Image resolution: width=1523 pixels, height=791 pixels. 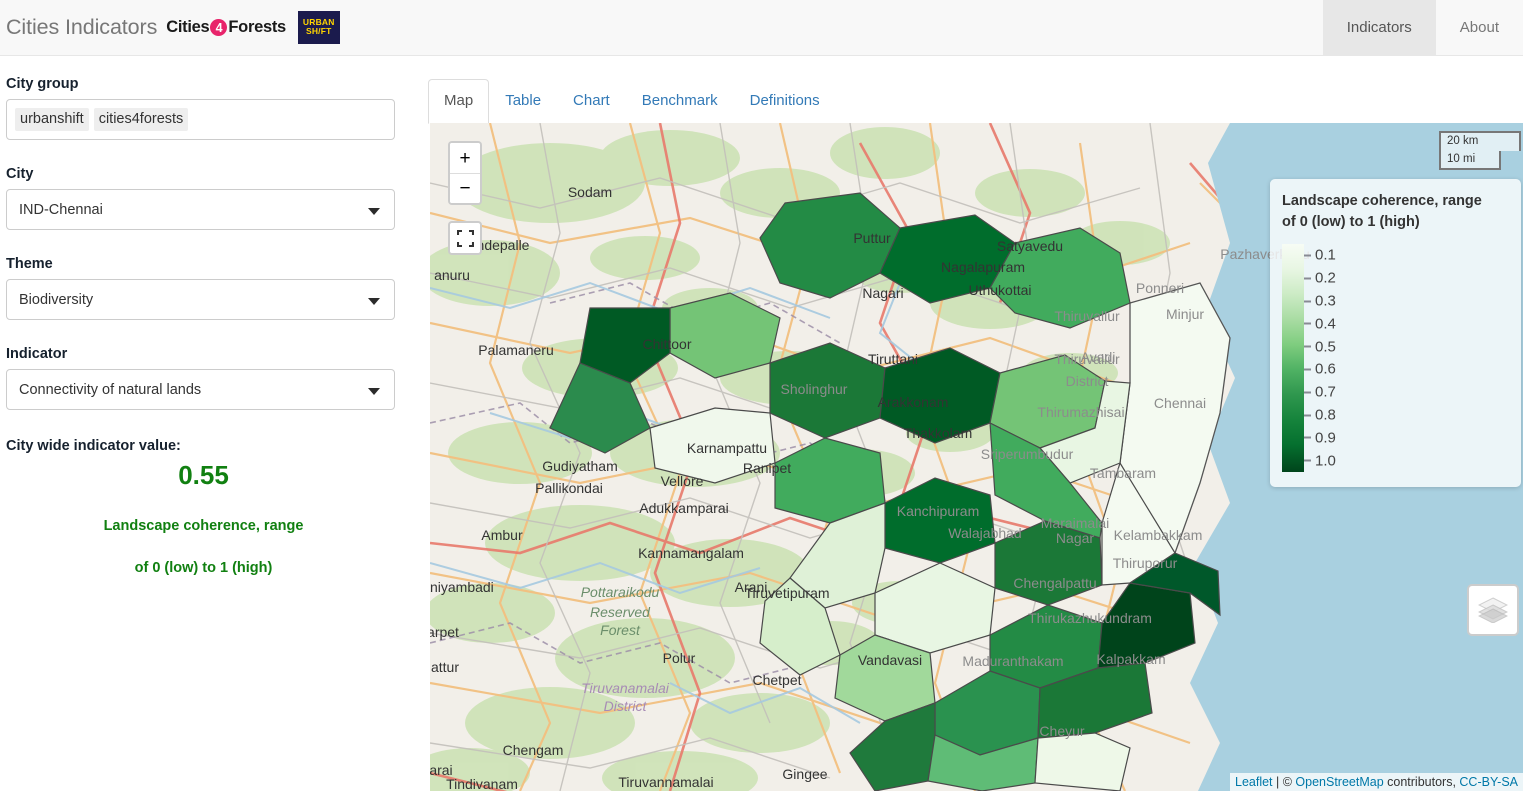 What do you see at coordinates (200, 299) in the screenshot?
I see `theme-select: Biodiversity` at bounding box center [200, 299].